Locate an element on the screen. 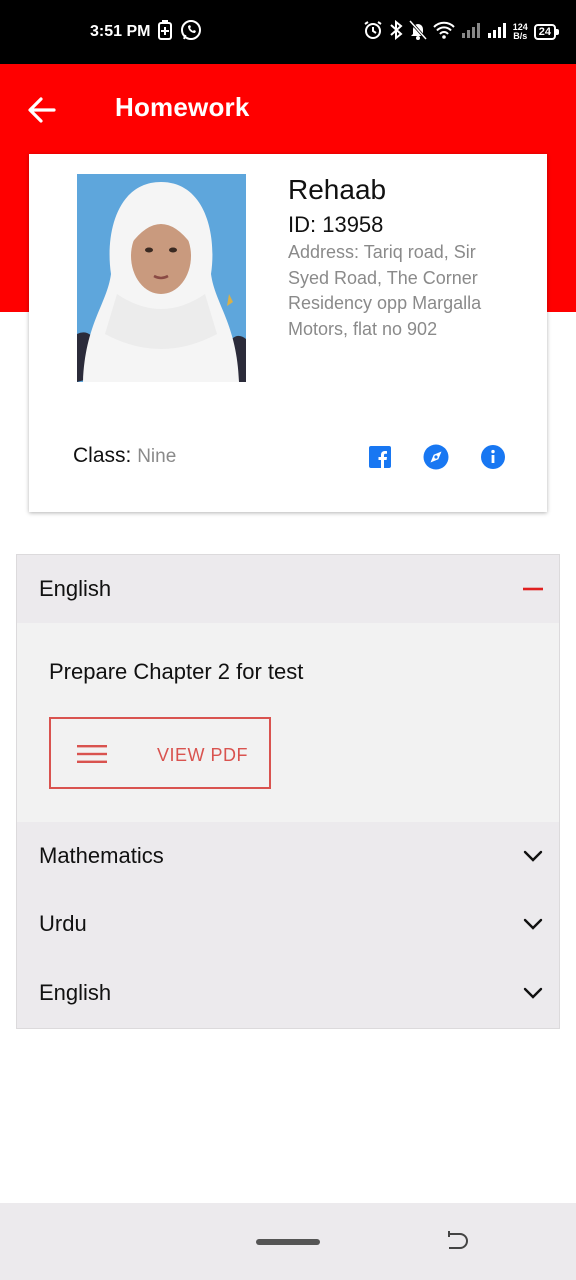 This screenshot has width=576, height=1280. status-right: 124 B/s 24 is located at coordinates (461, 32).